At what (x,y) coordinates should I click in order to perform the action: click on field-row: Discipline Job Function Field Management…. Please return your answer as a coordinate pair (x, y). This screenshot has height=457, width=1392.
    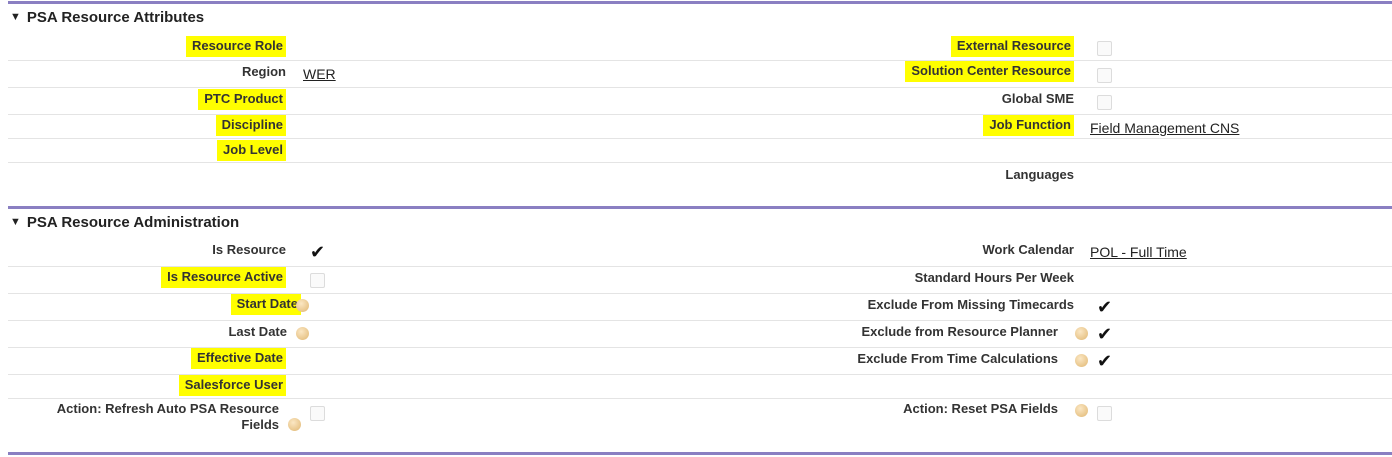
    Looking at the image, I should click on (700, 127).